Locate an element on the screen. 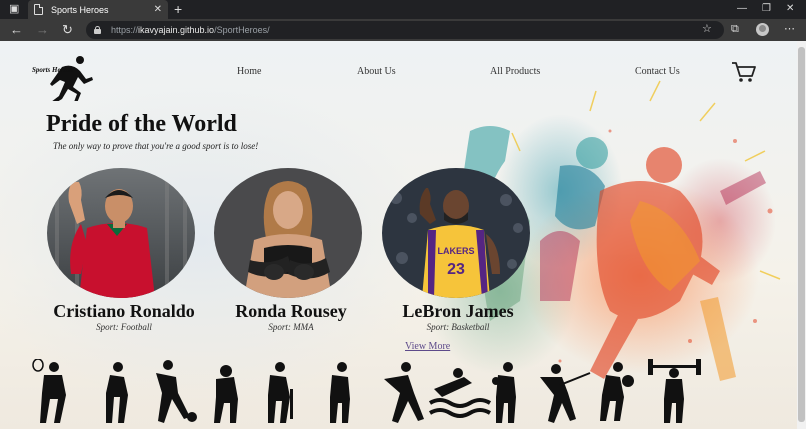  athlete-photo-rousey is located at coordinates (288, 233).